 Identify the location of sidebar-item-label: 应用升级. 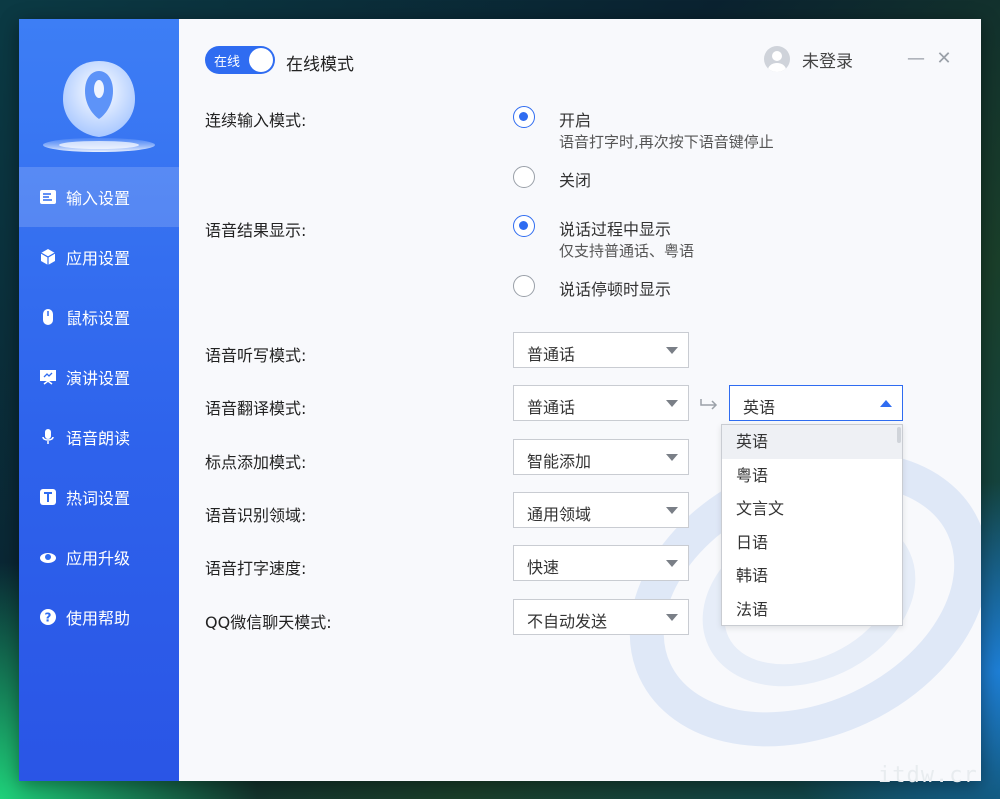
(98, 558).